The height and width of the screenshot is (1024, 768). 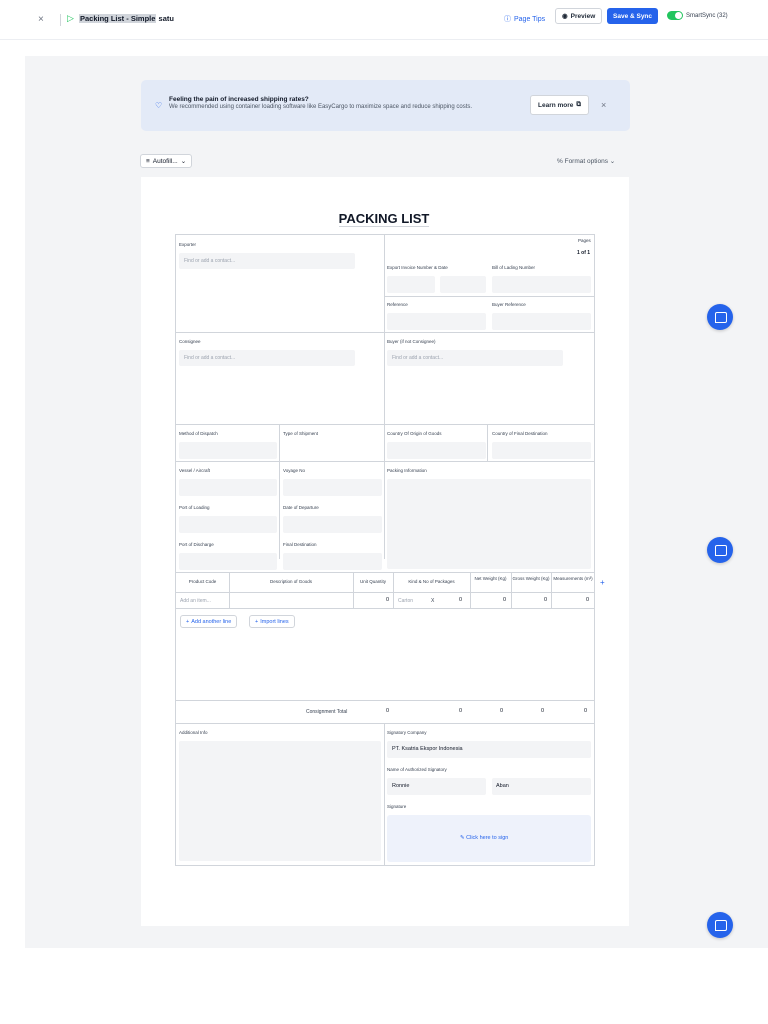 I want to click on type-shipment-label: Type of Shipment, so click(x=301, y=433).